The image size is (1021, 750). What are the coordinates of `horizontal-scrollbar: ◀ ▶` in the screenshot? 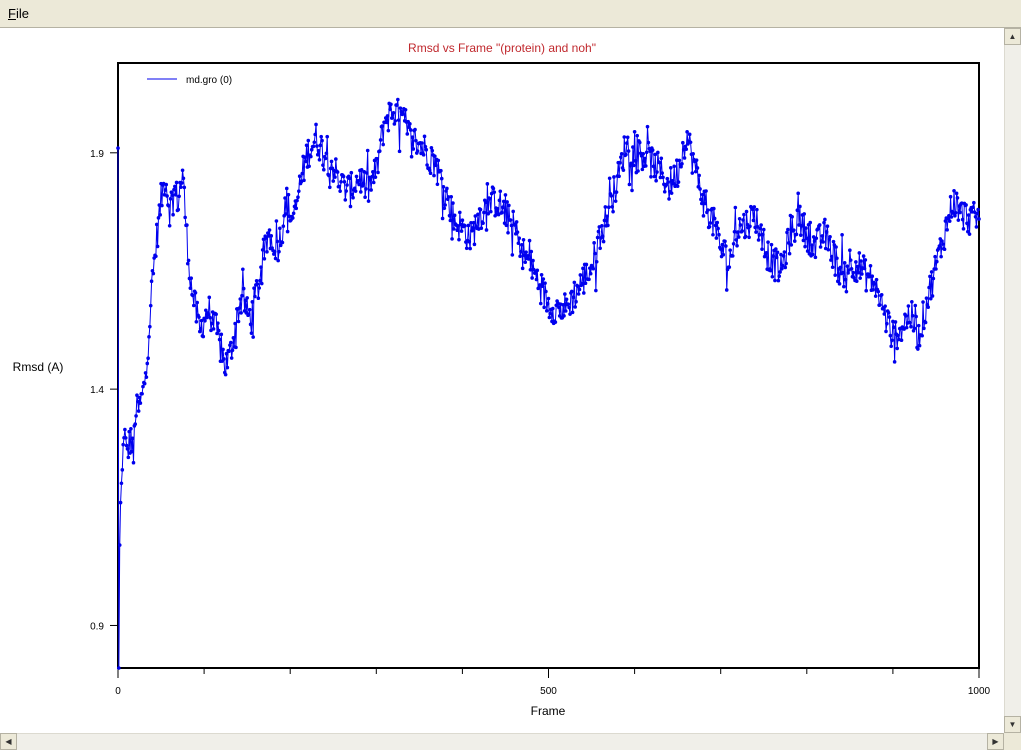 It's located at (502, 741).